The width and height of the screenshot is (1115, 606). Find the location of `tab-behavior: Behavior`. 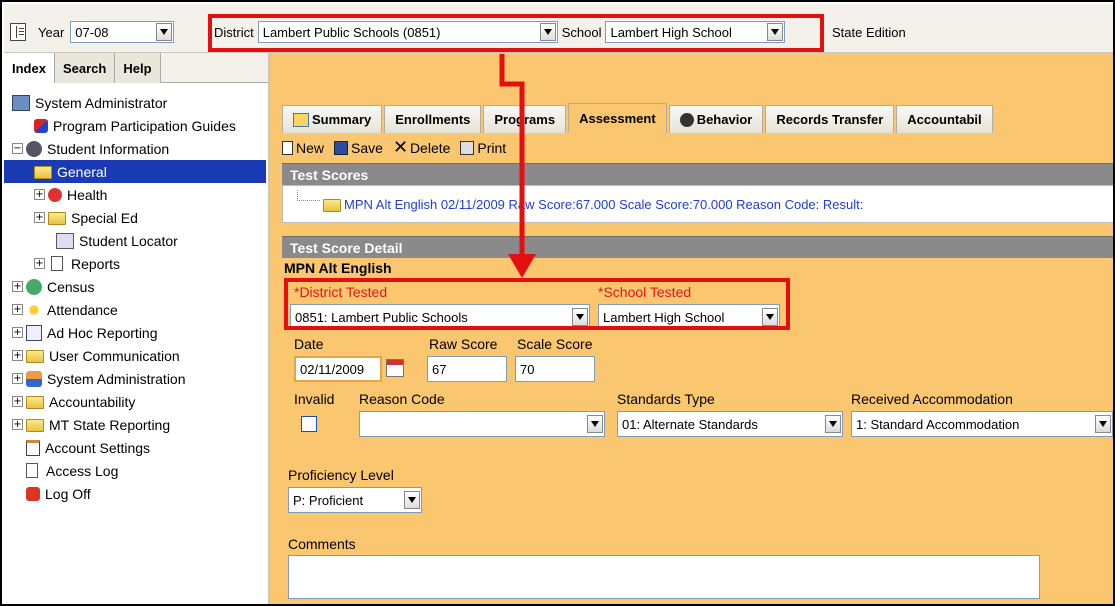

tab-behavior: Behavior is located at coordinates (716, 119).